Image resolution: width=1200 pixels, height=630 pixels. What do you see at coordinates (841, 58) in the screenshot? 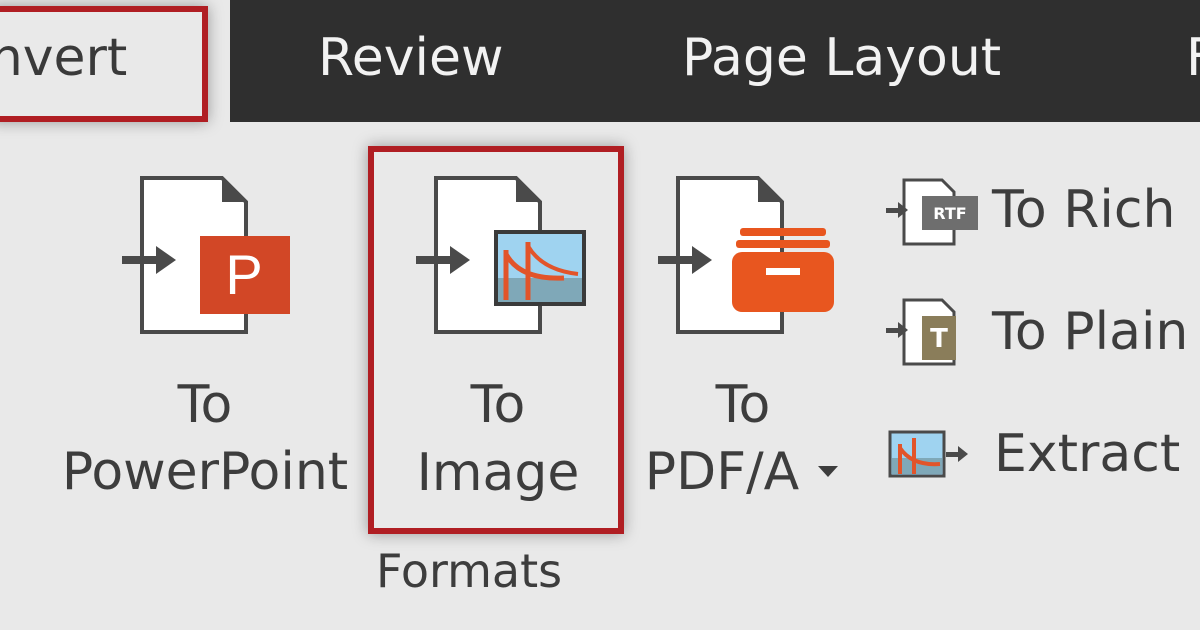
I see `tab-page-layout: Page Layout` at bounding box center [841, 58].